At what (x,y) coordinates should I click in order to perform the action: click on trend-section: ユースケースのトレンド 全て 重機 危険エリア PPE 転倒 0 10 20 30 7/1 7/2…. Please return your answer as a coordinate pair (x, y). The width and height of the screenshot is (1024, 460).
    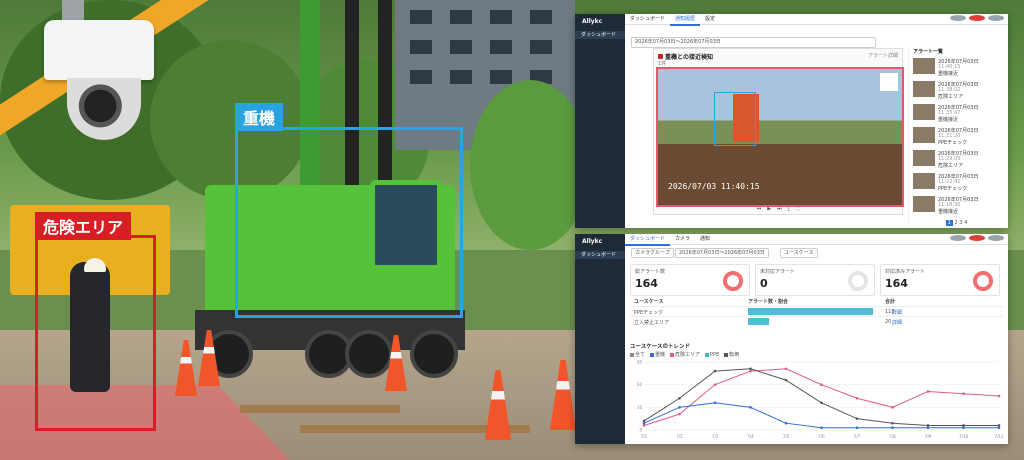
    Looking at the image, I should click on (816, 391).